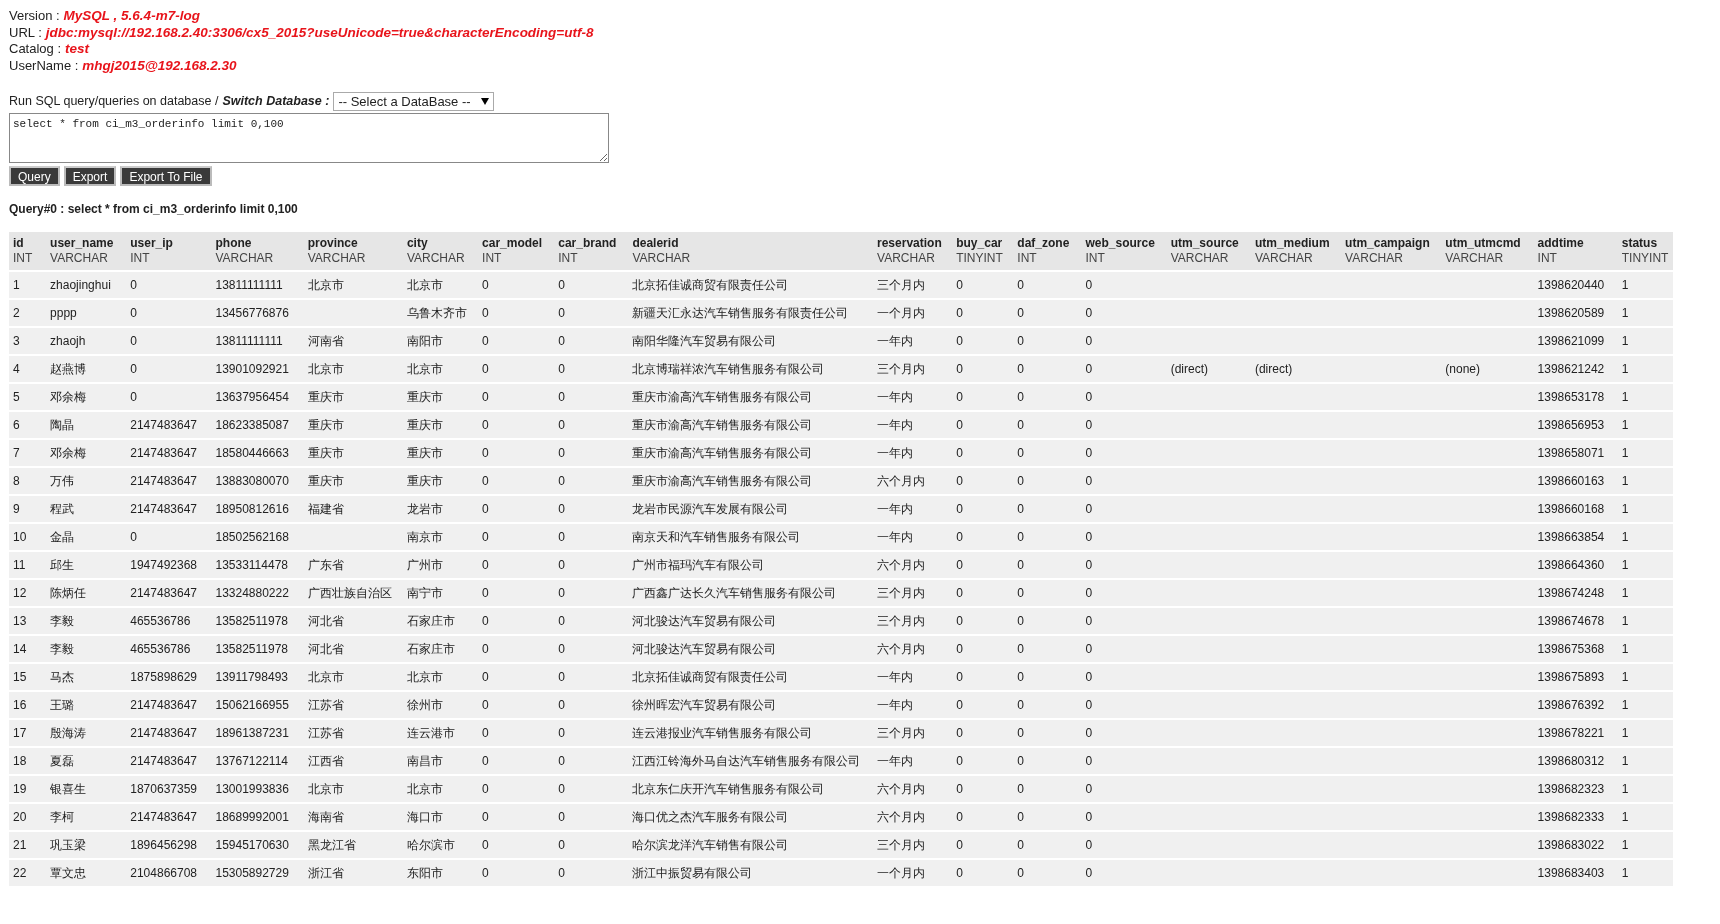  What do you see at coordinates (62, 481) in the screenshot?
I see `table-cell: 万伟` at bounding box center [62, 481].